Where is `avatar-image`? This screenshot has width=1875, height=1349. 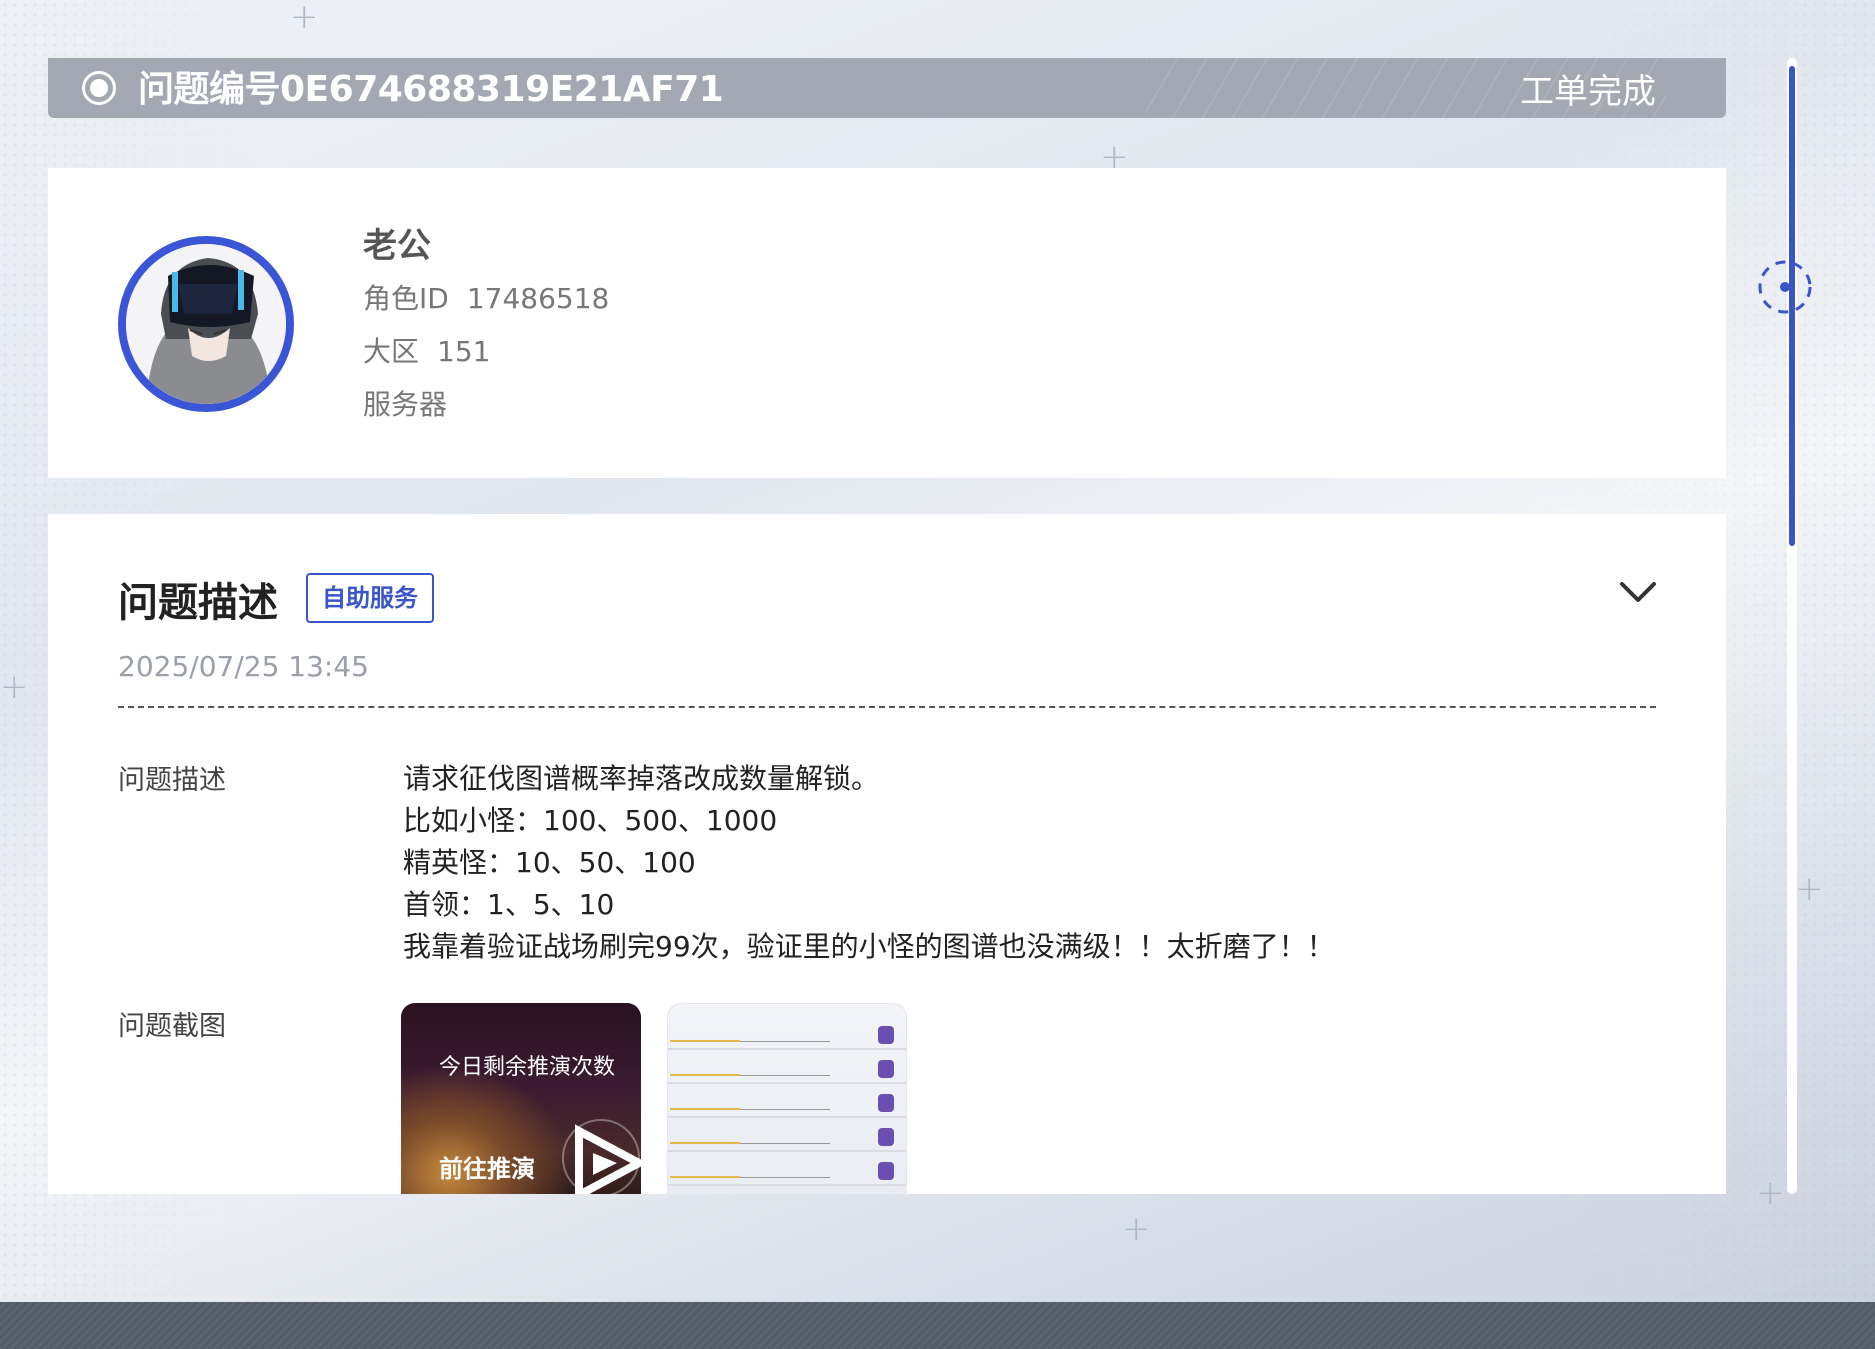
avatar-image is located at coordinates (206, 324).